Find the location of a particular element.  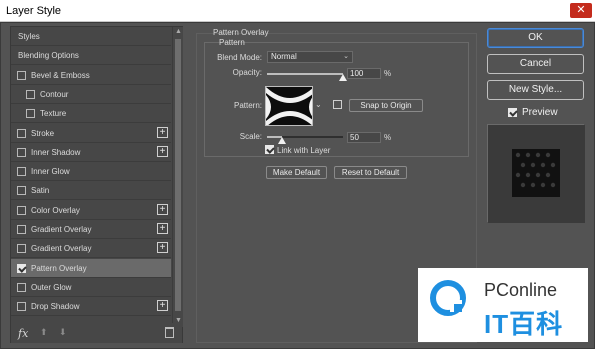

opacity-slider-fill is located at coordinates (305, 74).